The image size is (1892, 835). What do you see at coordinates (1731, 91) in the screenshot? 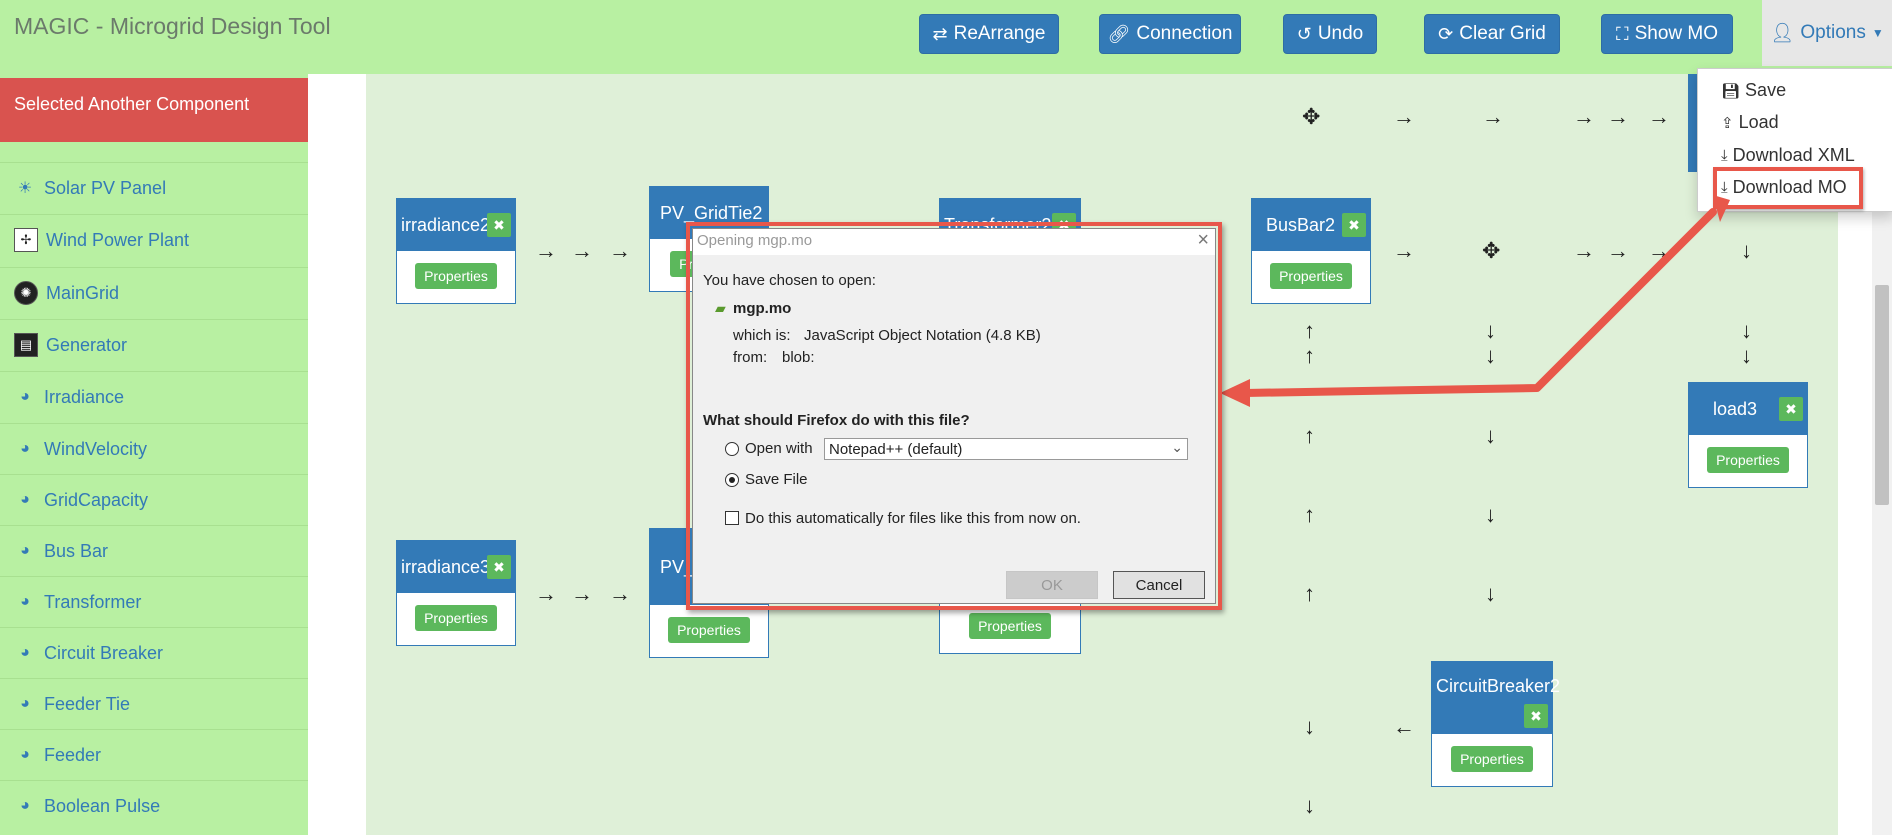
I see `floppy-icon: 💾︎` at bounding box center [1731, 91].